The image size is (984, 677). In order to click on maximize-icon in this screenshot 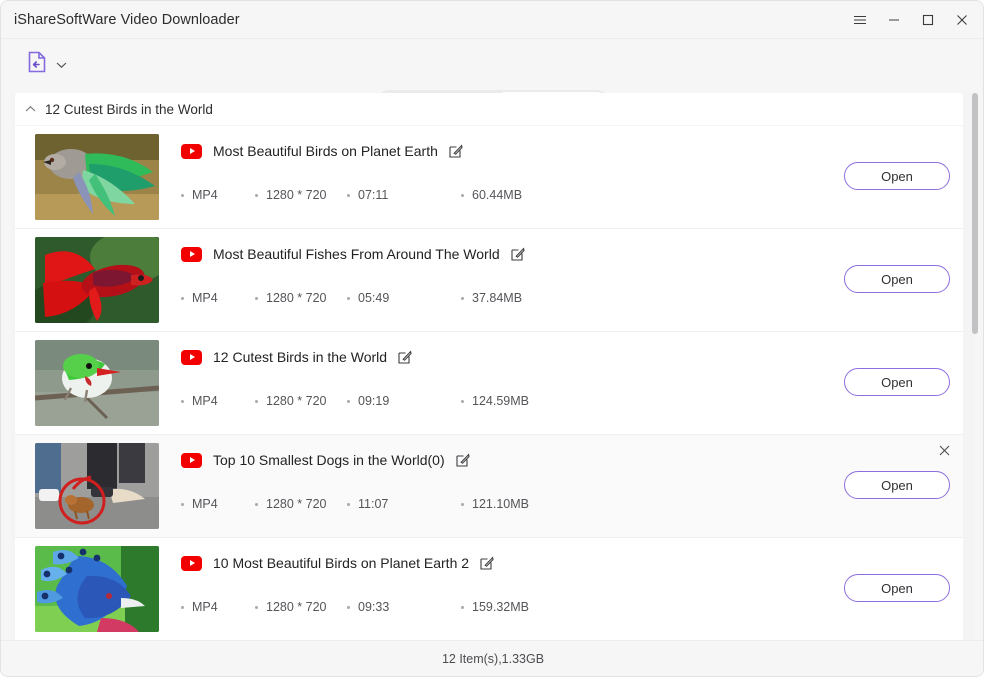, I will do `click(928, 20)`.